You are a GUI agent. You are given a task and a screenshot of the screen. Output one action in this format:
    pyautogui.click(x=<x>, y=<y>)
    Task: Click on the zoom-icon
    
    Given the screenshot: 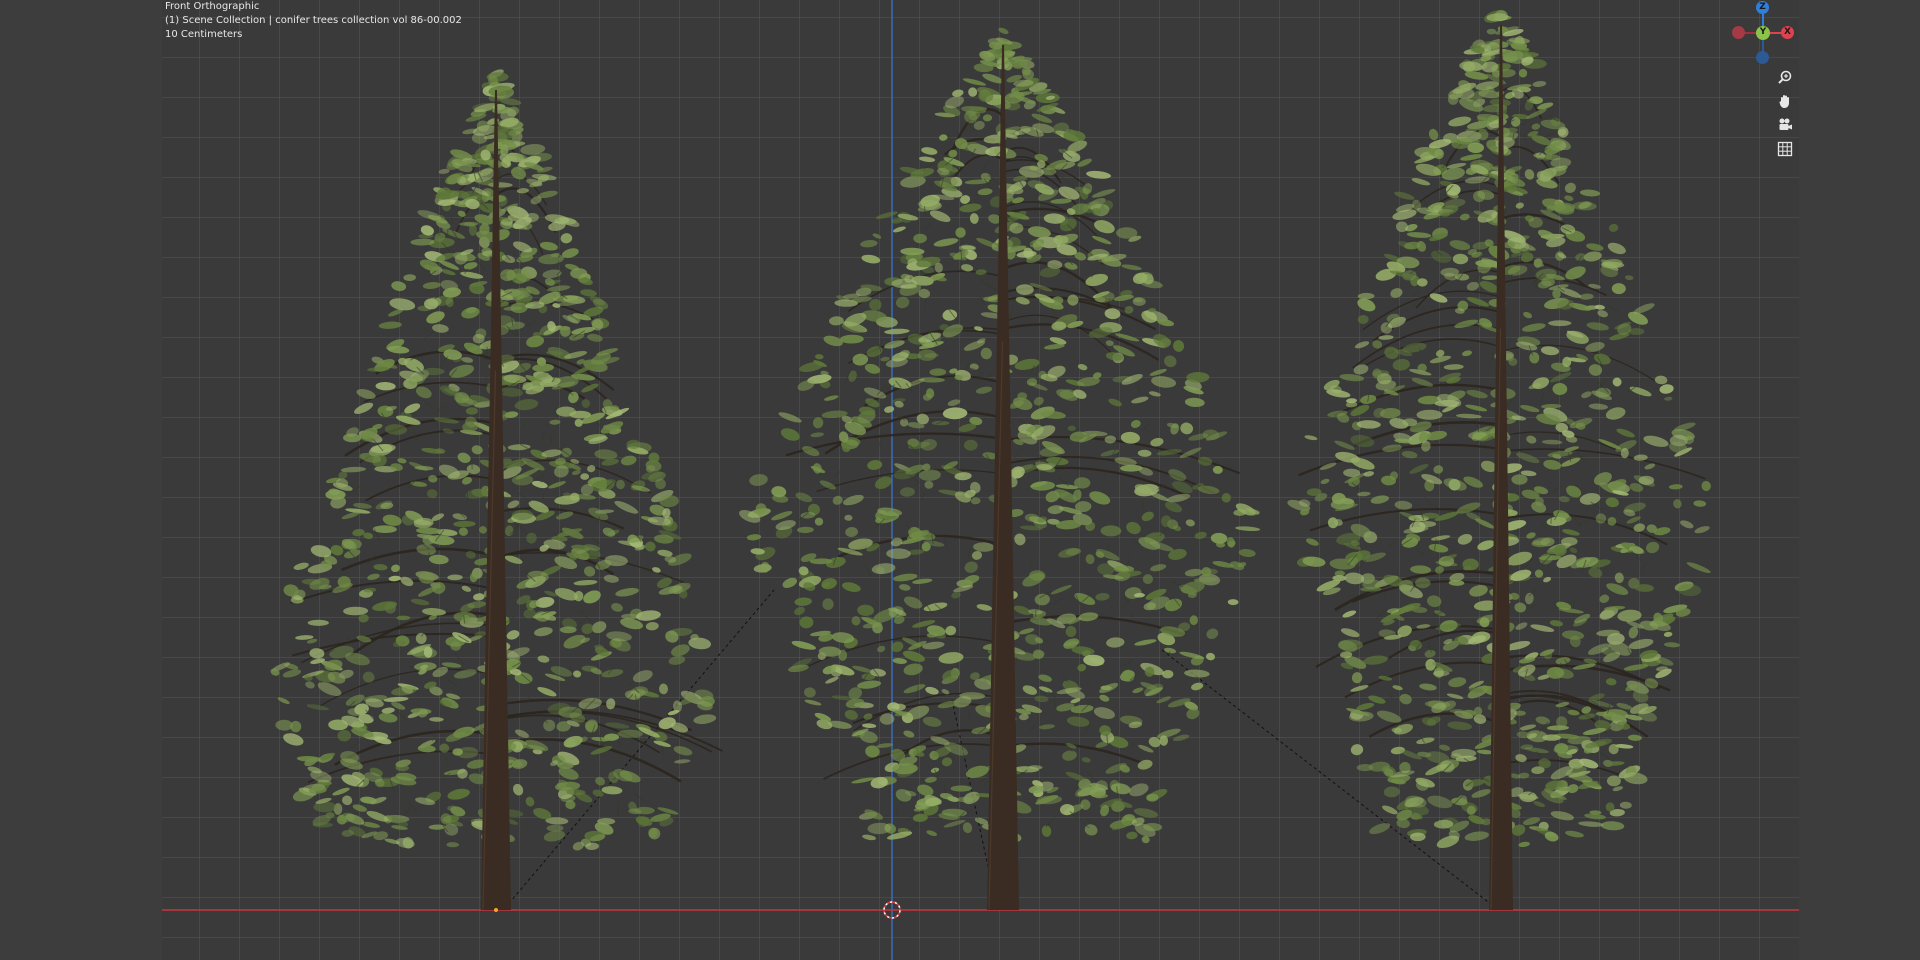 What is the action you would take?
    pyautogui.click(x=1785, y=77)
    